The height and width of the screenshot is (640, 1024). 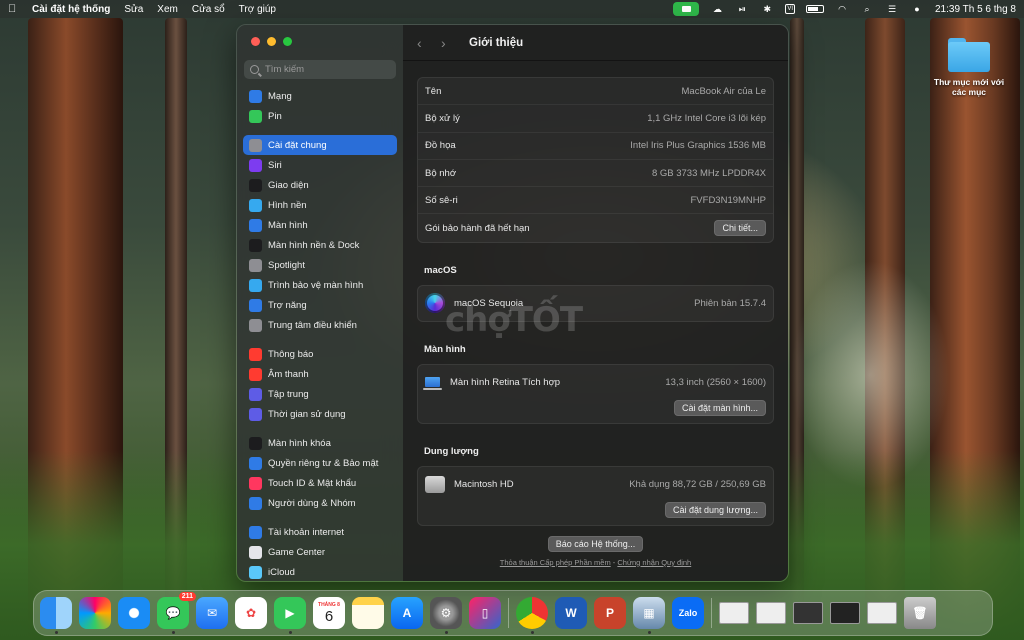 What do you see at coordinates (595, 174) in the screenshot?
I see `spec-row-memory: Bộ nhớ 8 GB 3733 MHz LPDDR4X` at bounding box center [595, 174].